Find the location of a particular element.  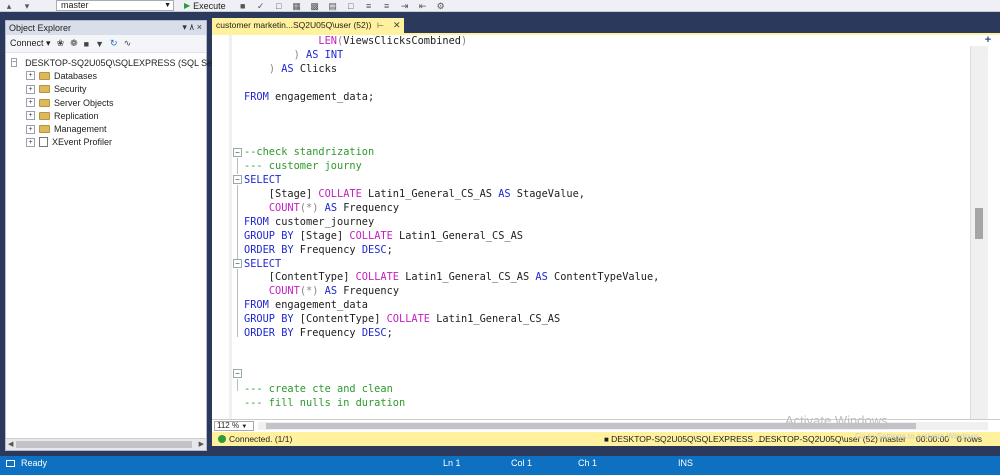

file-icon: □ is located at coordinates (351, 6).